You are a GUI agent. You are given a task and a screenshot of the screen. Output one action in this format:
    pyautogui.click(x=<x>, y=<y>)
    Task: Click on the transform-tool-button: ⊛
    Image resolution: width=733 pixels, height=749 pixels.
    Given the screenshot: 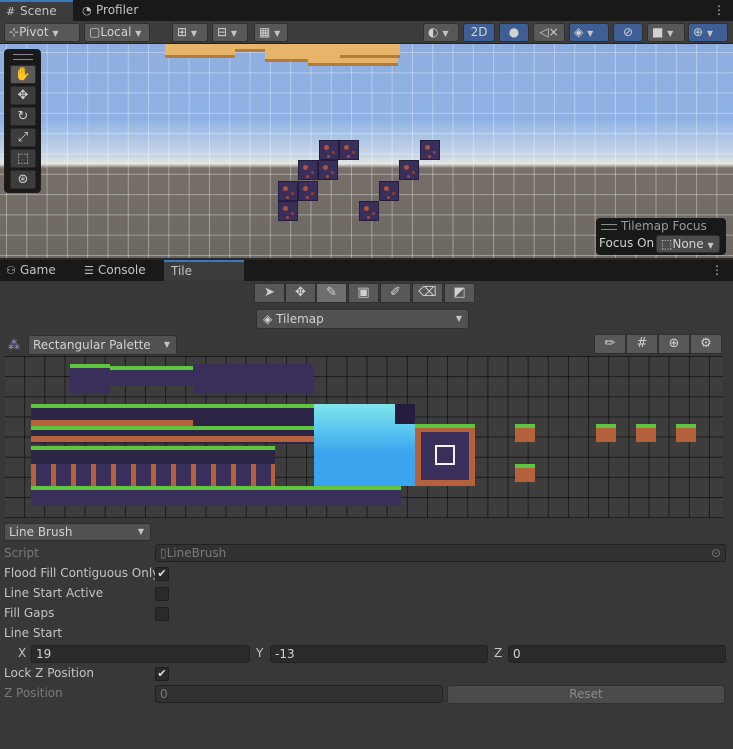 What is the action you would take?
    pyautogui.click(x=23, y=179)
    